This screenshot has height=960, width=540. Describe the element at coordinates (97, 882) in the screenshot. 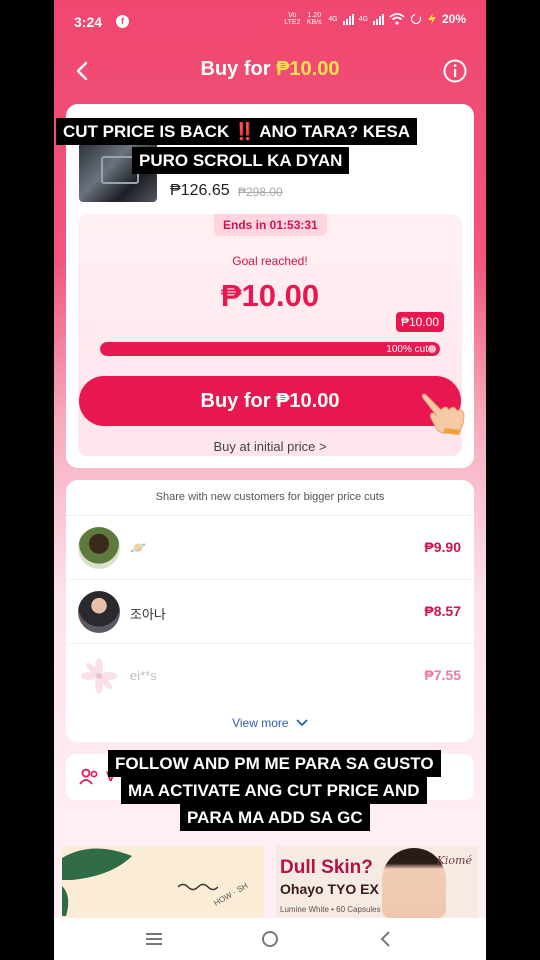

I see `leaf-graphic` at that location.